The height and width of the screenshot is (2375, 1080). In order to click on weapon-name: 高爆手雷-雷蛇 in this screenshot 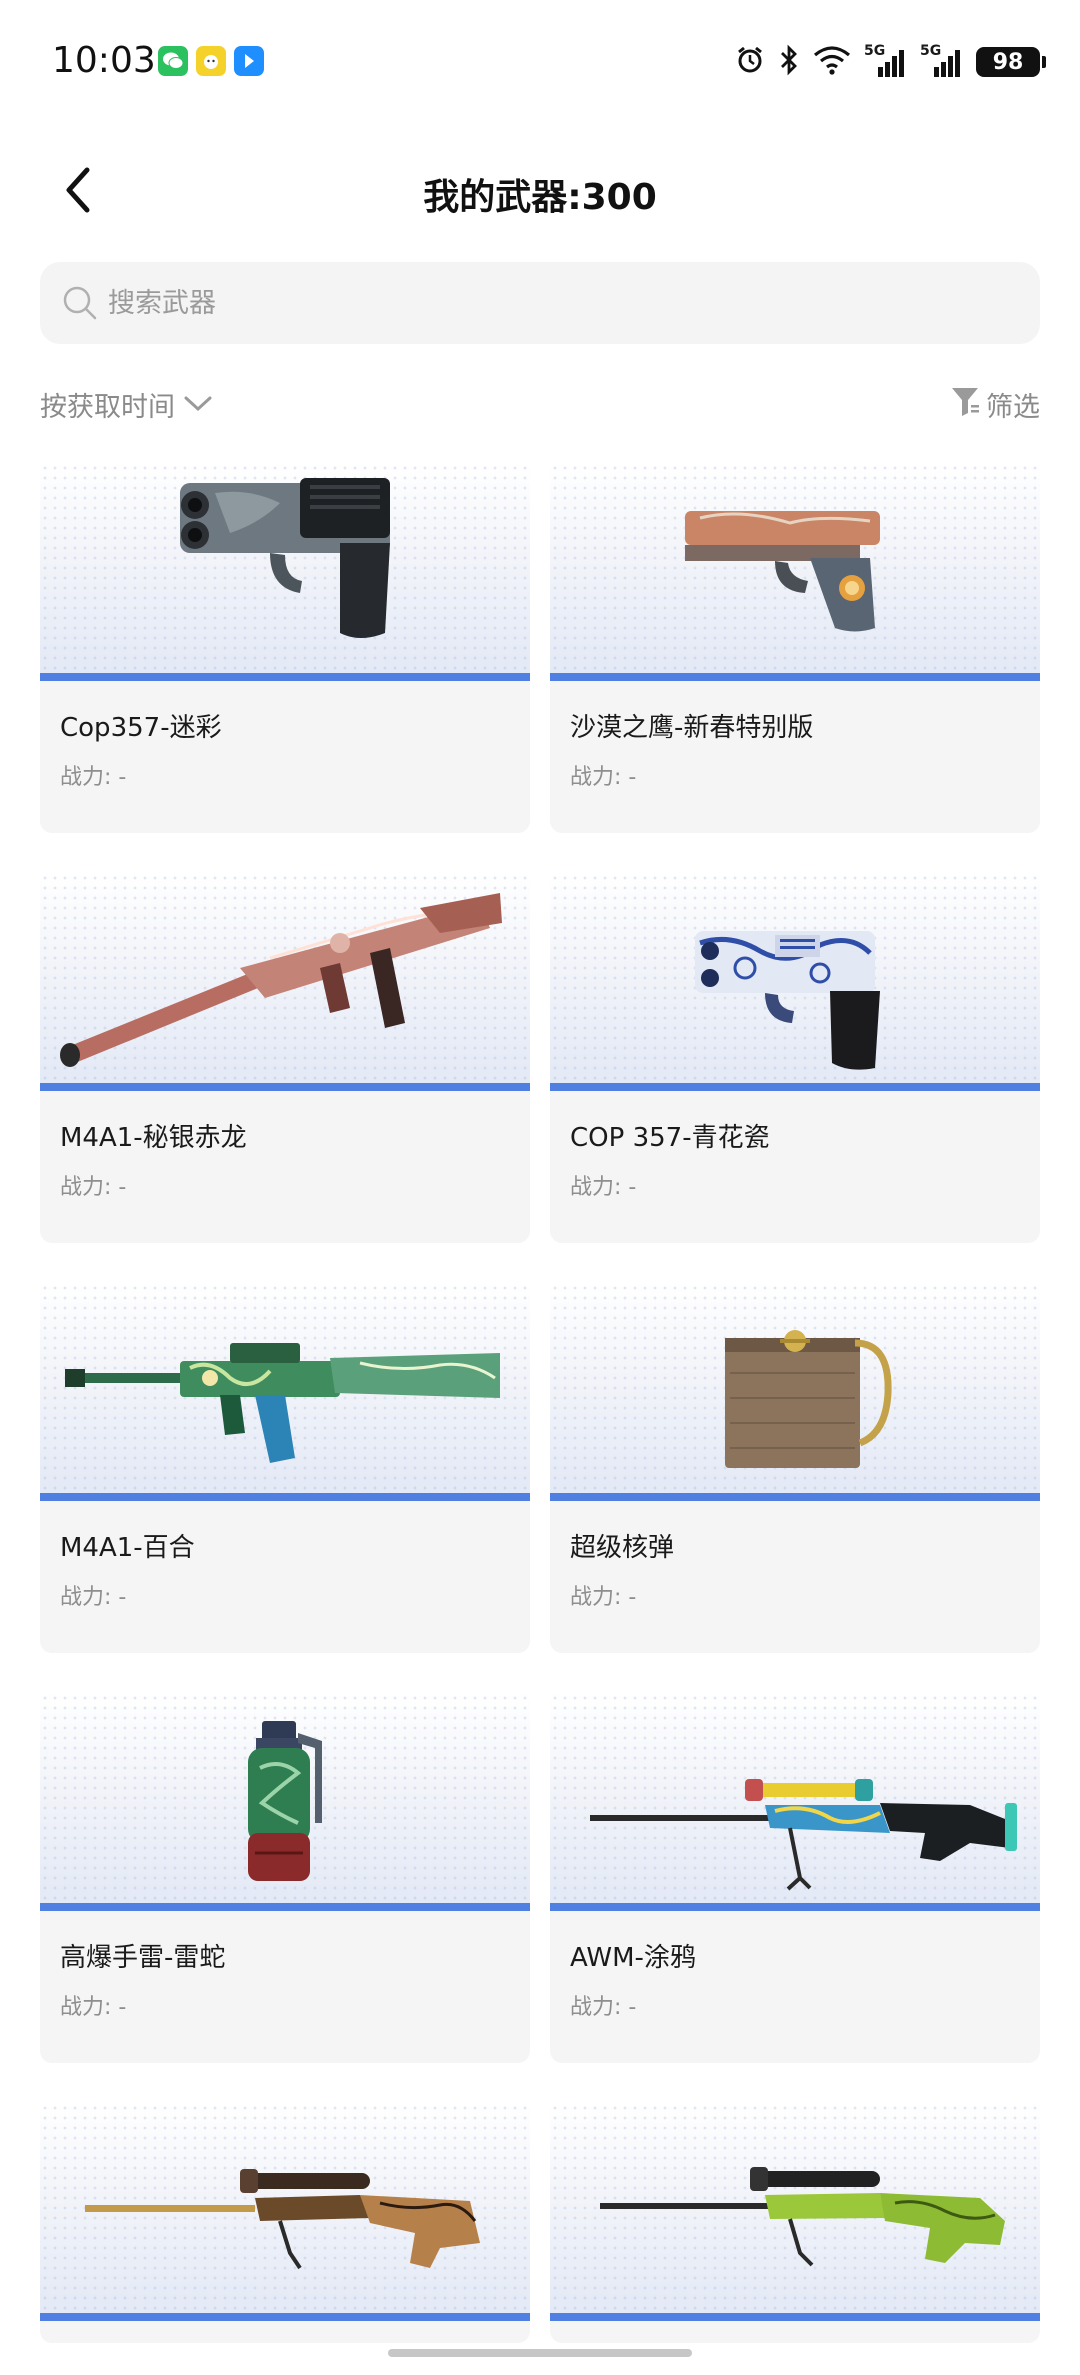, I will do `click(143, 1958)`.